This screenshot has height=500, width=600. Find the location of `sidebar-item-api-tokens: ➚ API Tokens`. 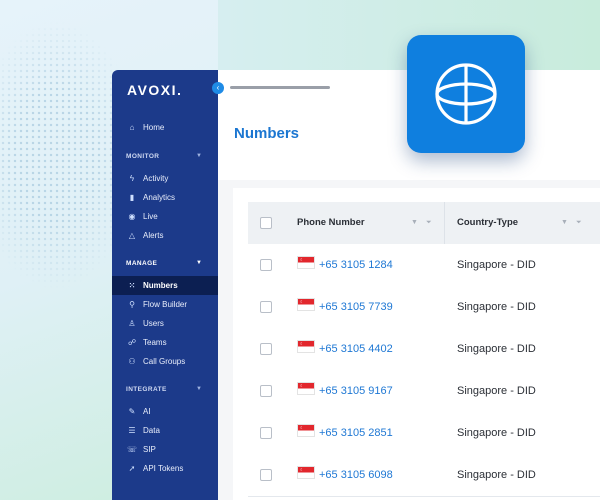

sidebar-item-api-tokens: ➚ API Tokens is located at coordinates (165, 468).